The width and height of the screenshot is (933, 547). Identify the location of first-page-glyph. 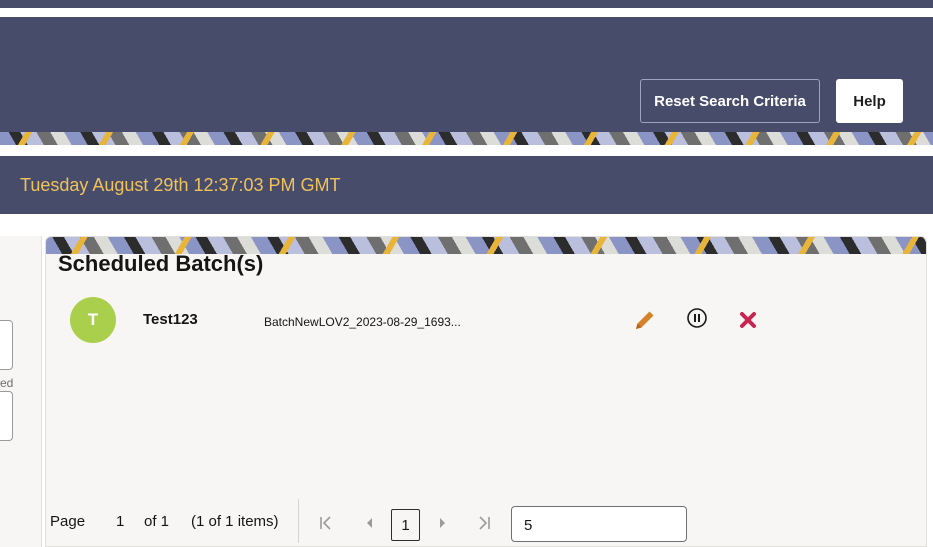
(325, 523).